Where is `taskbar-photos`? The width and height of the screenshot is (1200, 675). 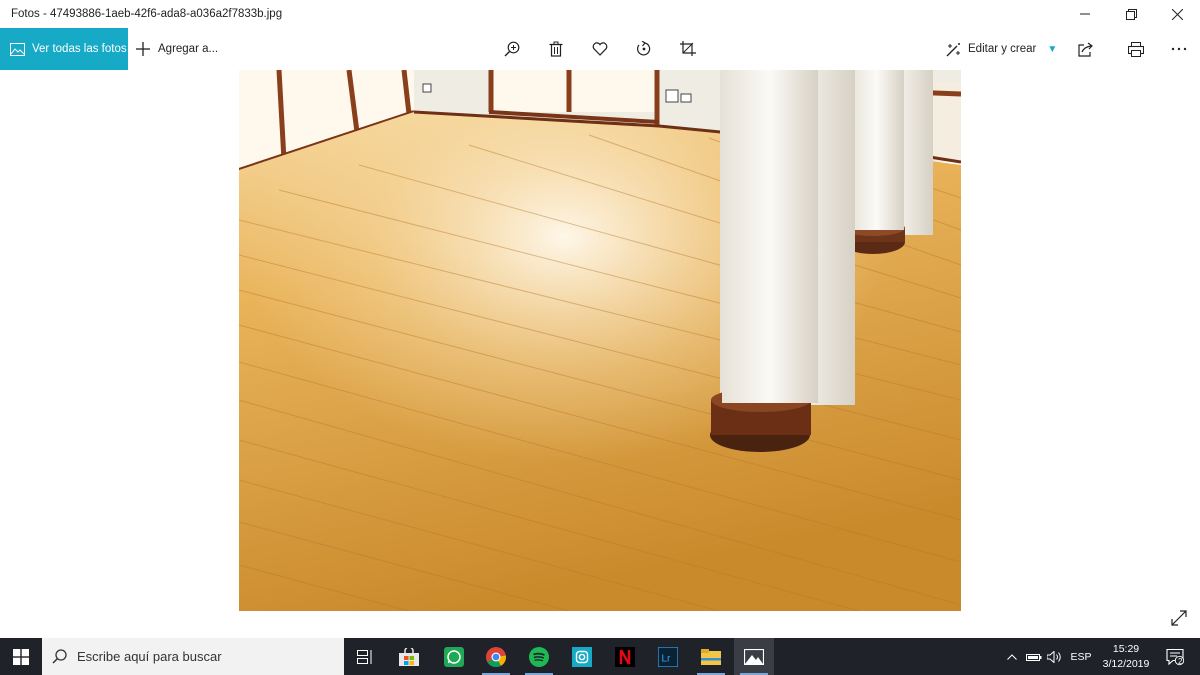
taskbar-photos is located at coordinates (754, 656).